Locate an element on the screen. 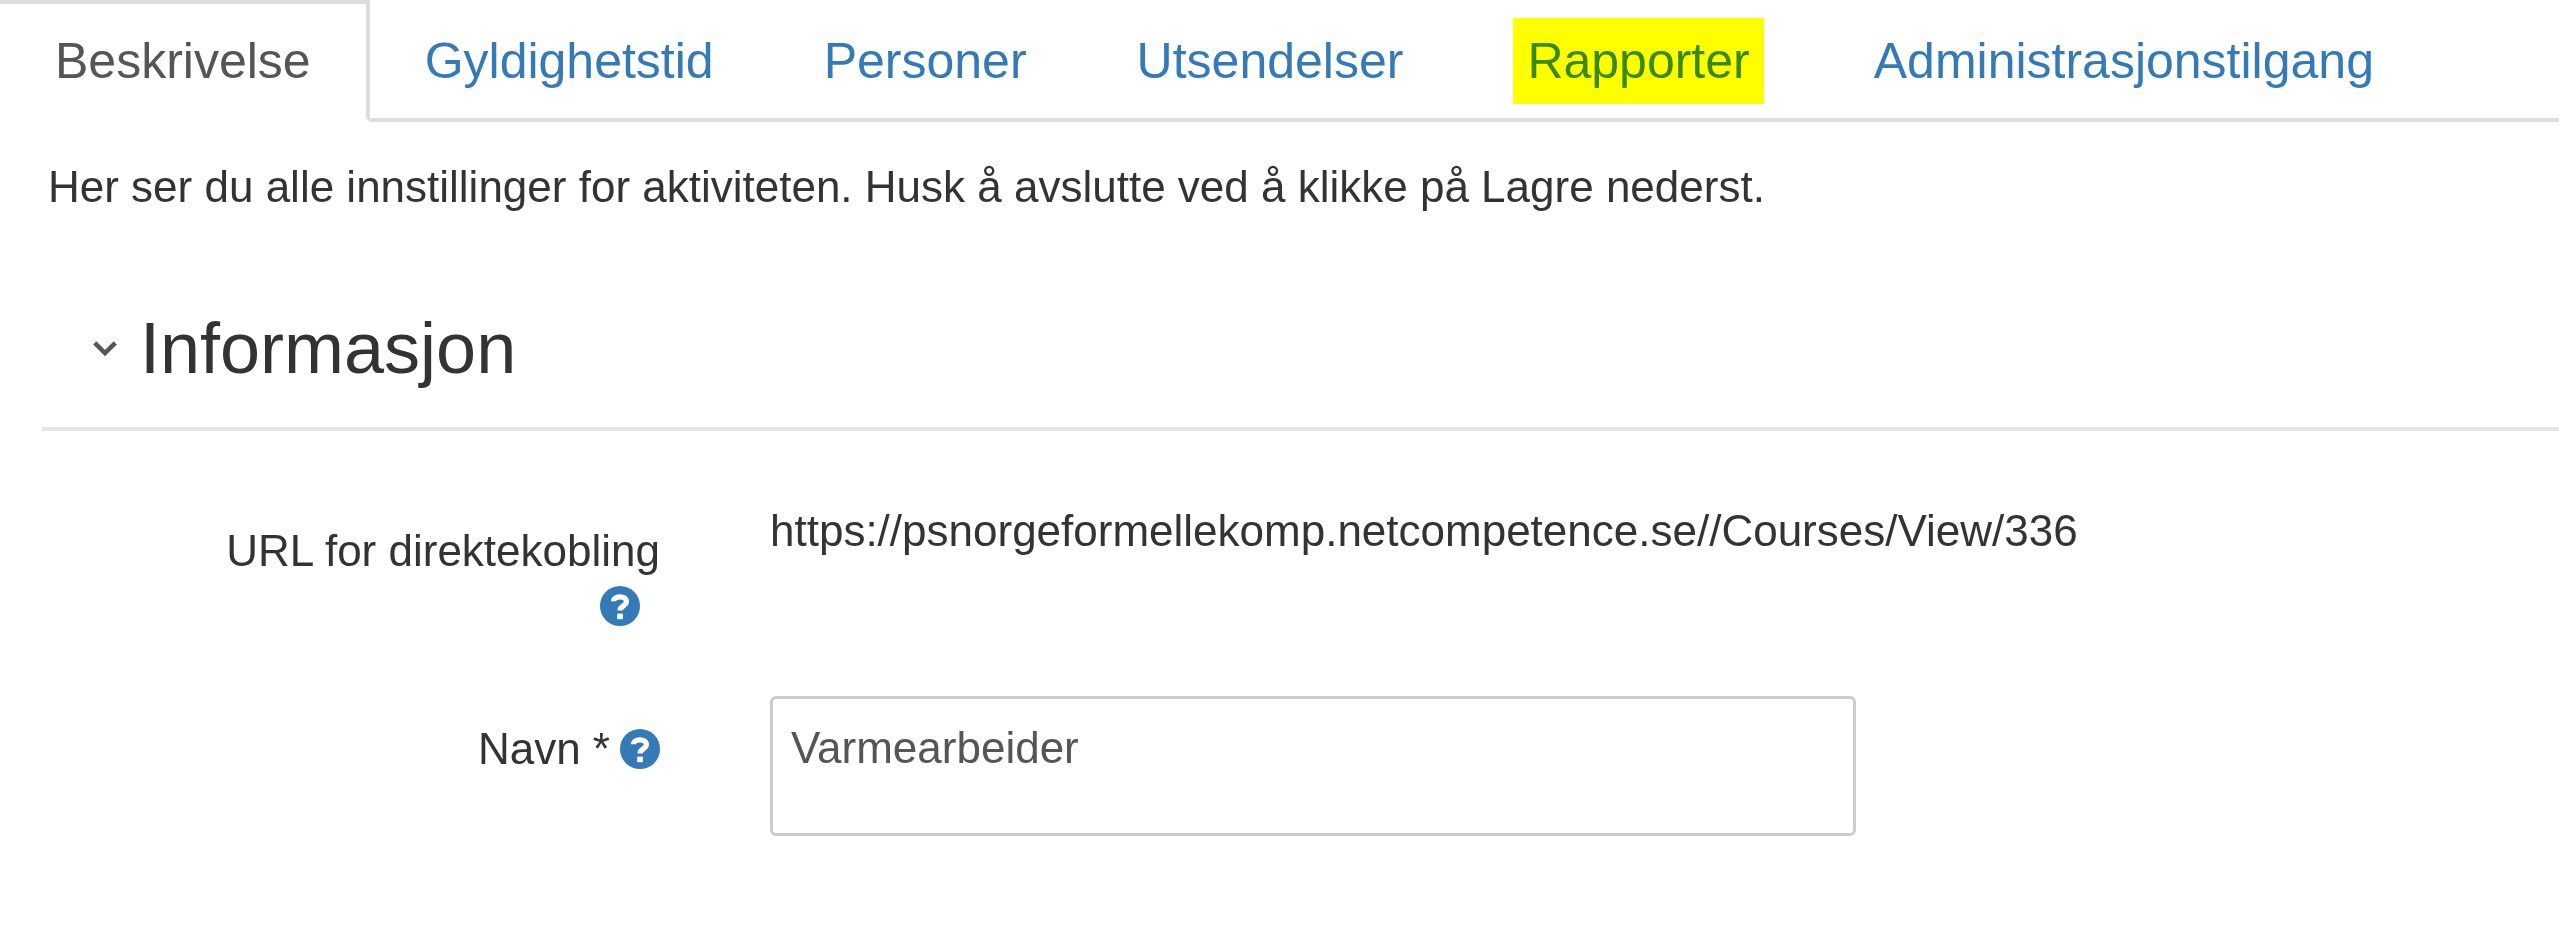  field-label: URL for direktekobling is located at coordinates (443, 551).